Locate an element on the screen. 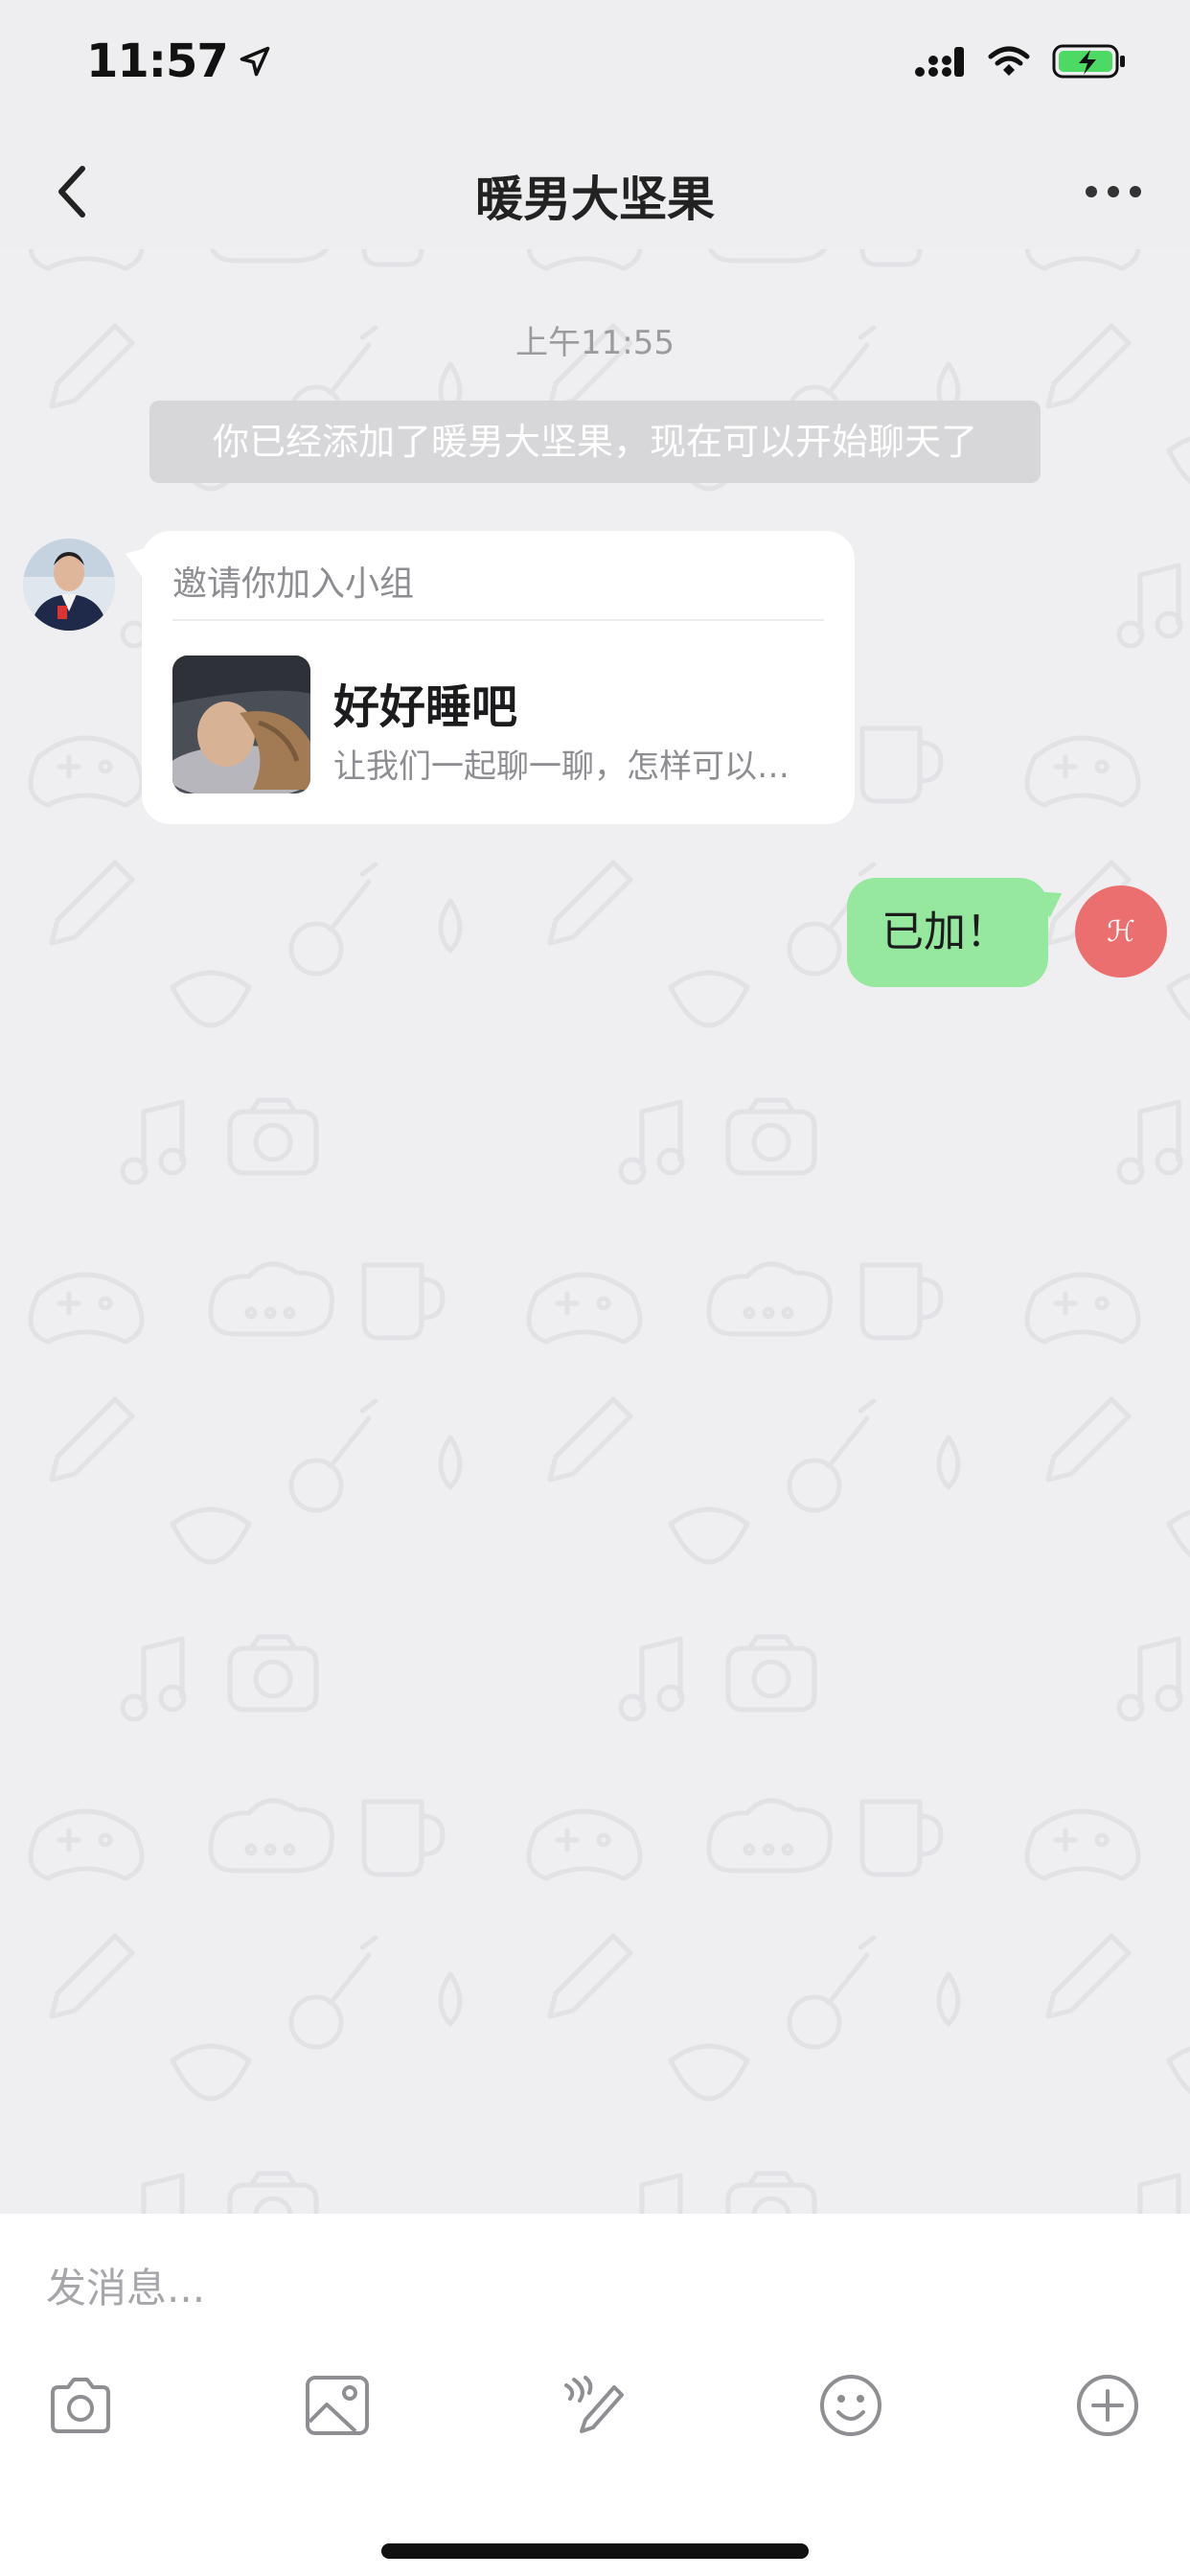 The height and width of the screenshot is (2576, 1190). message-timestamp: 上午11:55 is located at coordinates (595, 343).